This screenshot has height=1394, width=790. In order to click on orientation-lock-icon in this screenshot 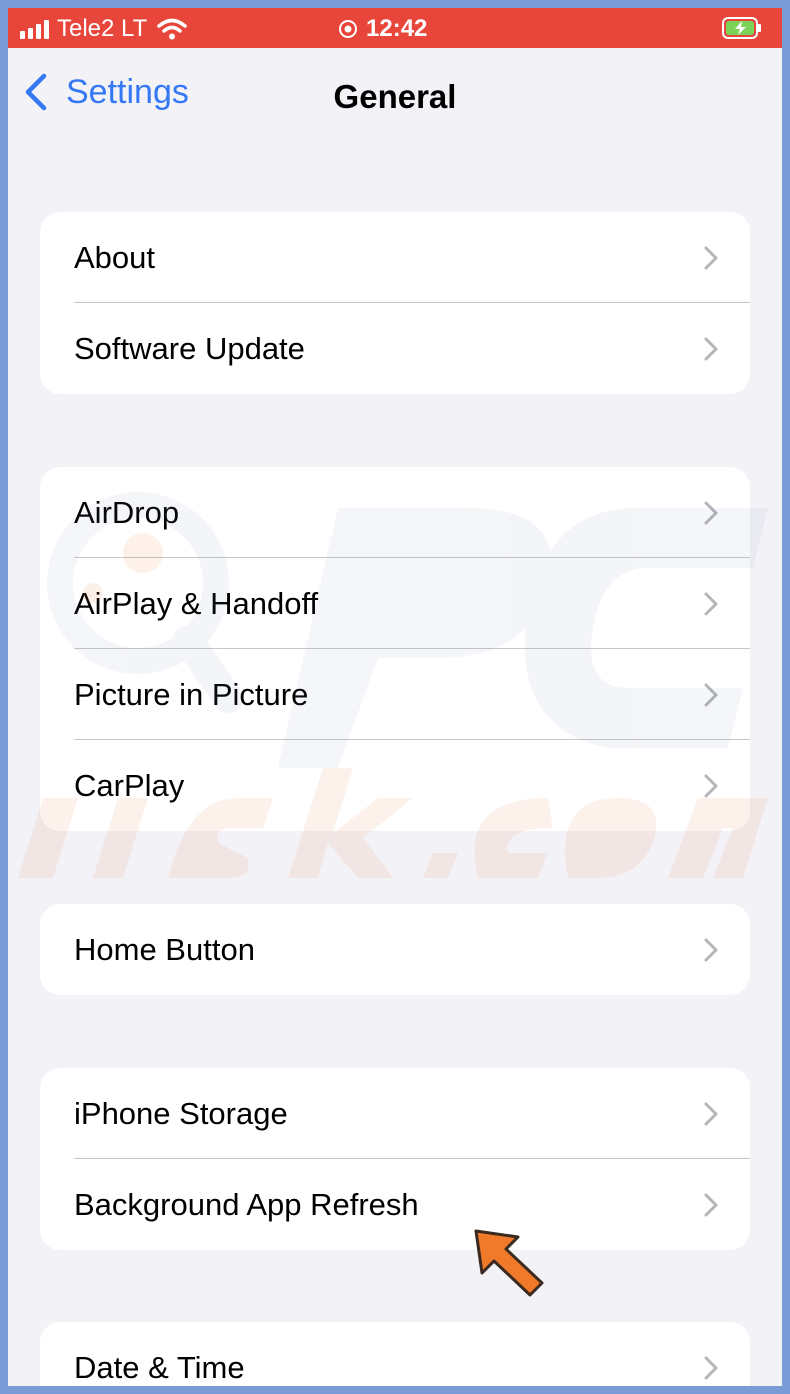, I will do `click(348, 29)`.